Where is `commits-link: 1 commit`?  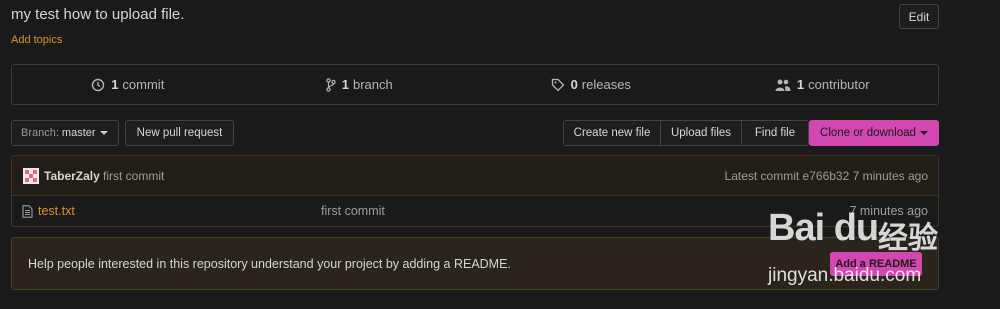
commits-link: 1 commit is located at coordinates (128, 84).